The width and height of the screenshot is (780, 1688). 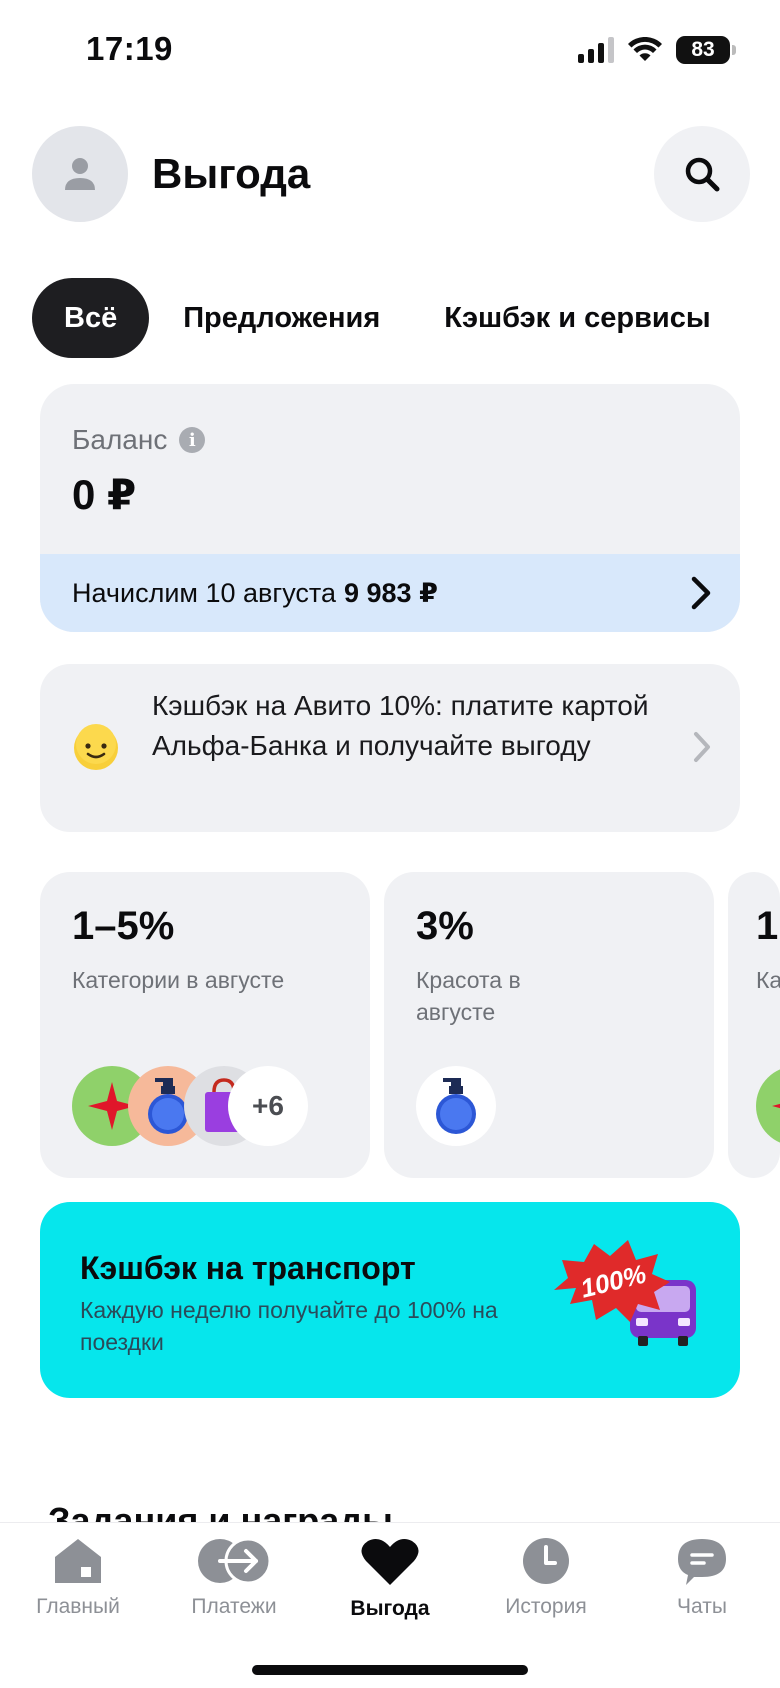 What do you see at coordinates (281, 318) in the screenshot?
I see `tab-offers: Предложения` at bounding box center [281, 318].